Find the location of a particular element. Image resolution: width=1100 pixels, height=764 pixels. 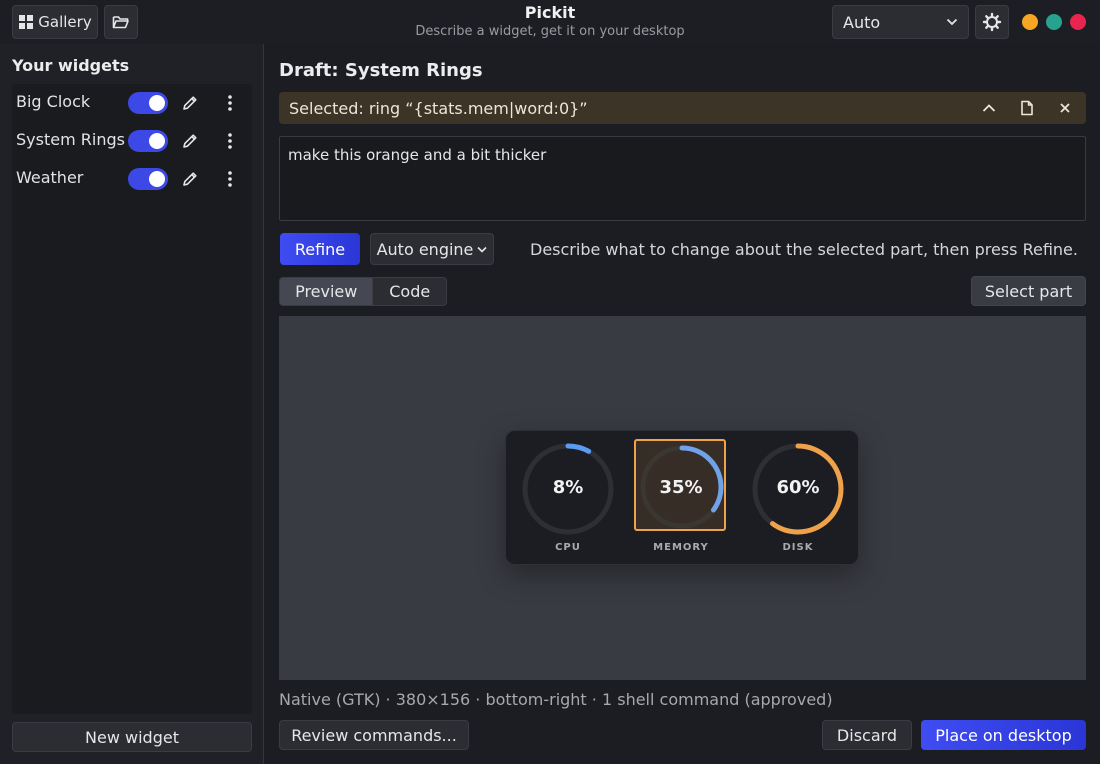

refine-button: Refine is located at coordinates (320, 249).